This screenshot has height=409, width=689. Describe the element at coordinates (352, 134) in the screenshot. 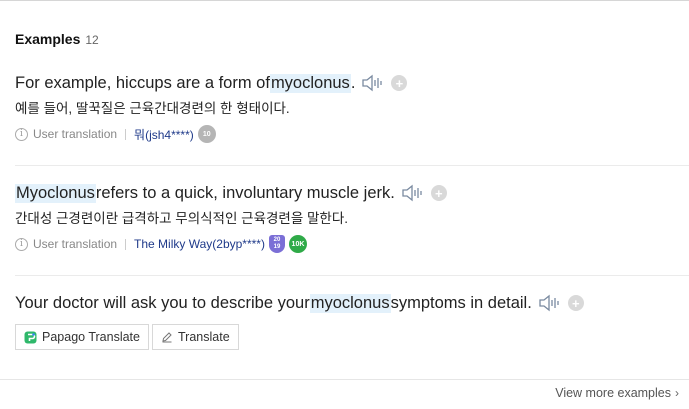

I see `translation-meta: i User translation 뭐(jsh4****) 10` at that location.